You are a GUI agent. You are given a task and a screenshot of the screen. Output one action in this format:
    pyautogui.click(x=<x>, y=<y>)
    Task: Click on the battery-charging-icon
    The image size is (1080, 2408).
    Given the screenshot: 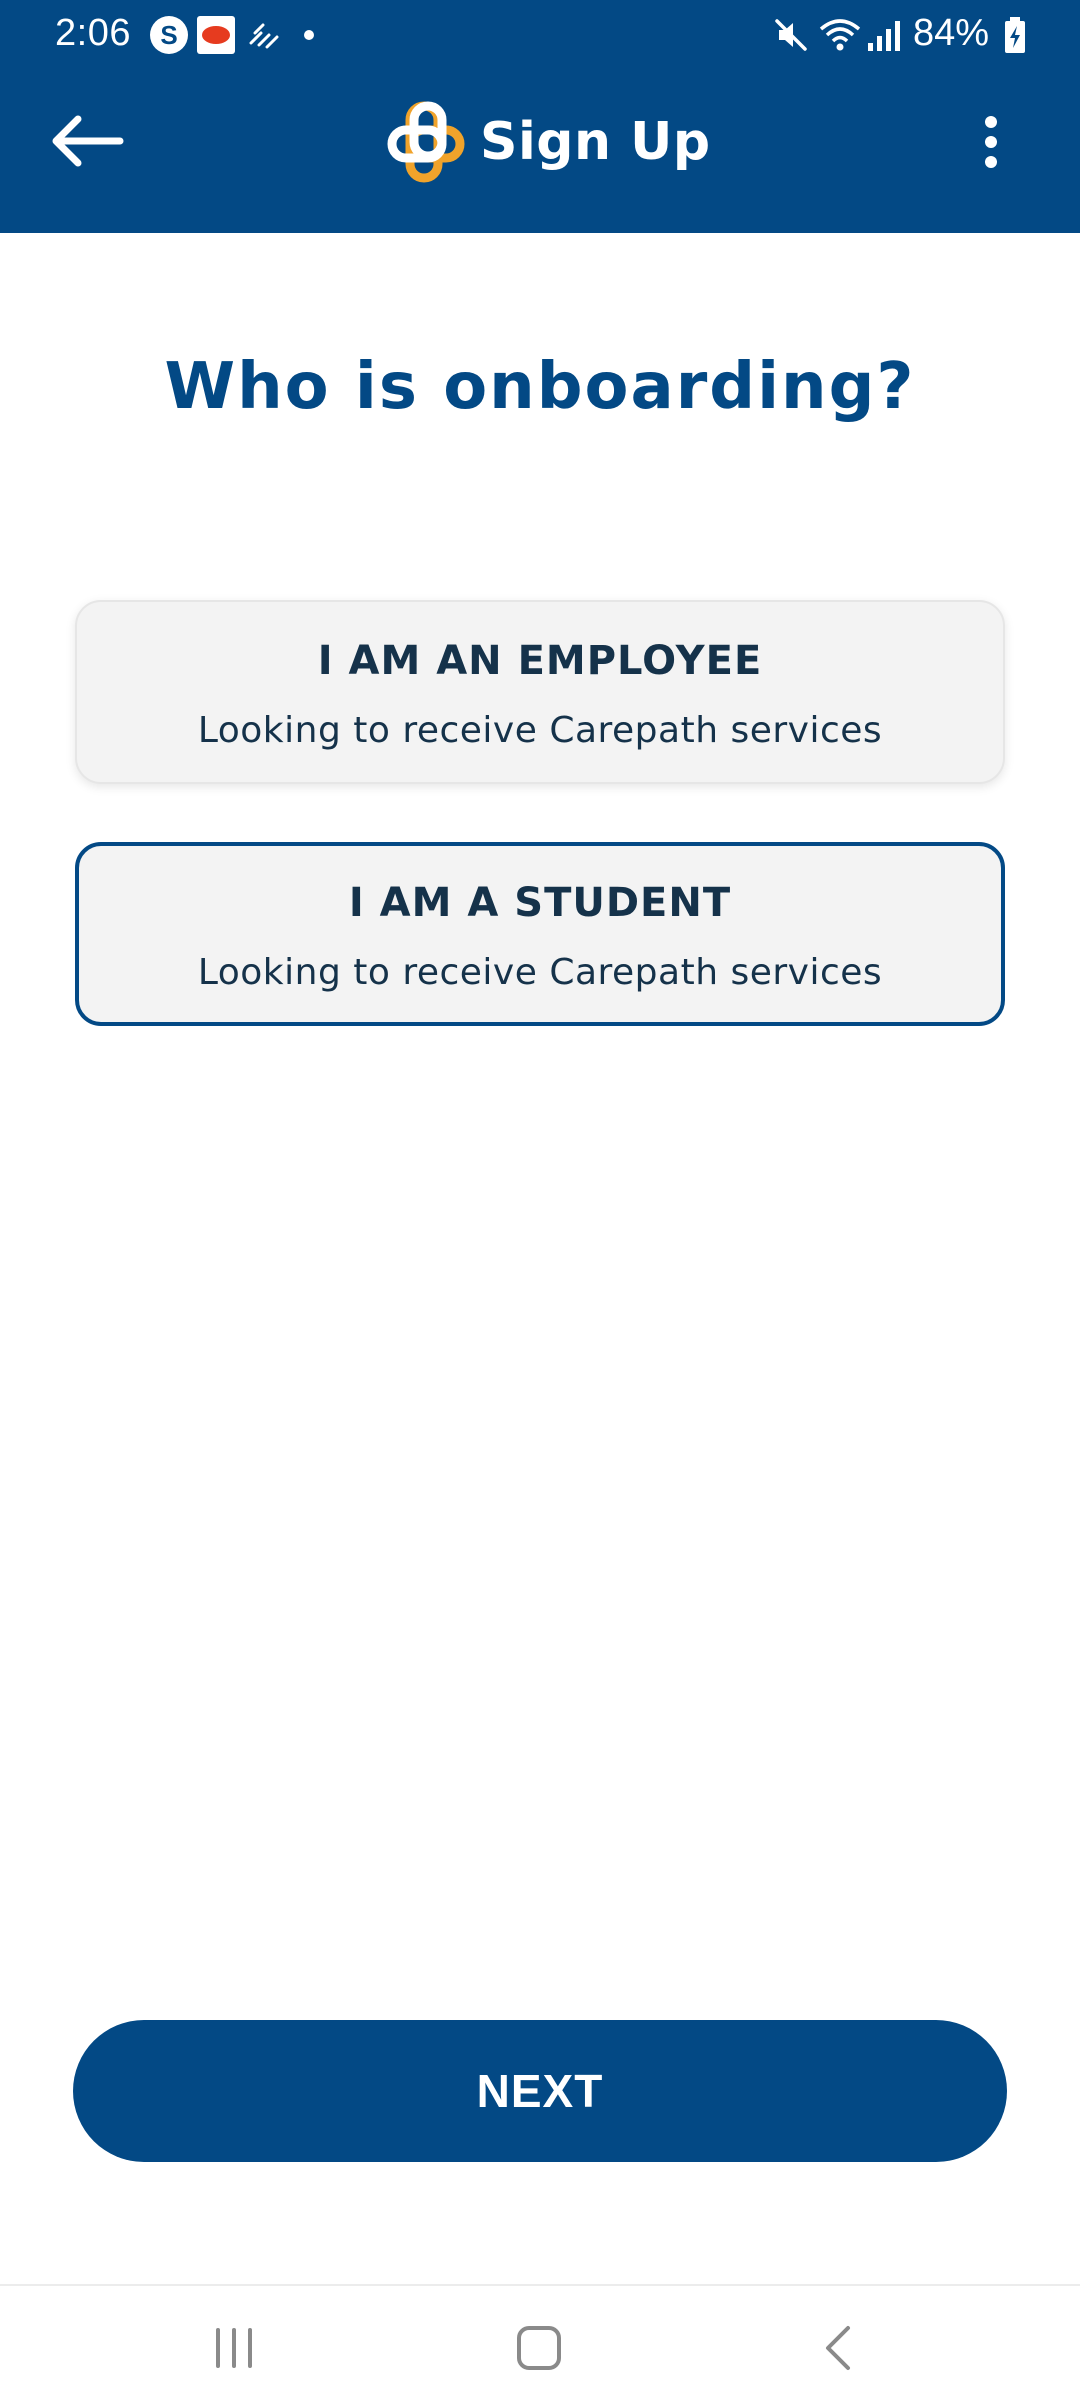 What is the action you would take?
    pyautogui.click(x=1015, y=35)
    